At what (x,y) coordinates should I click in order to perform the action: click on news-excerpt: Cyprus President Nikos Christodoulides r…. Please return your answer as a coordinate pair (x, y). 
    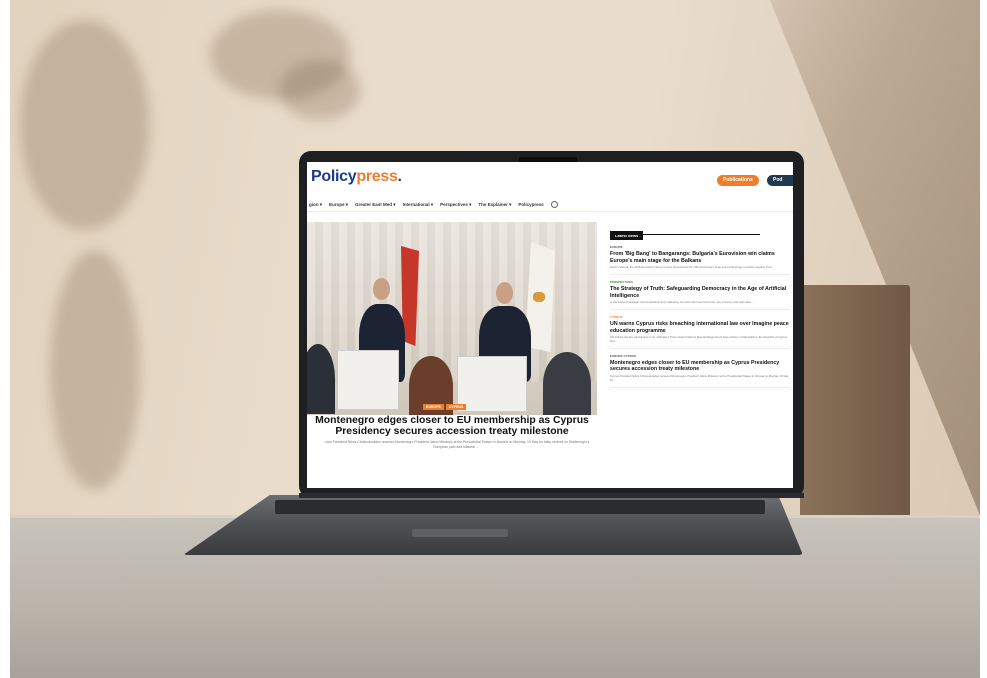
    Looking at the image, I should click on (699, 377).